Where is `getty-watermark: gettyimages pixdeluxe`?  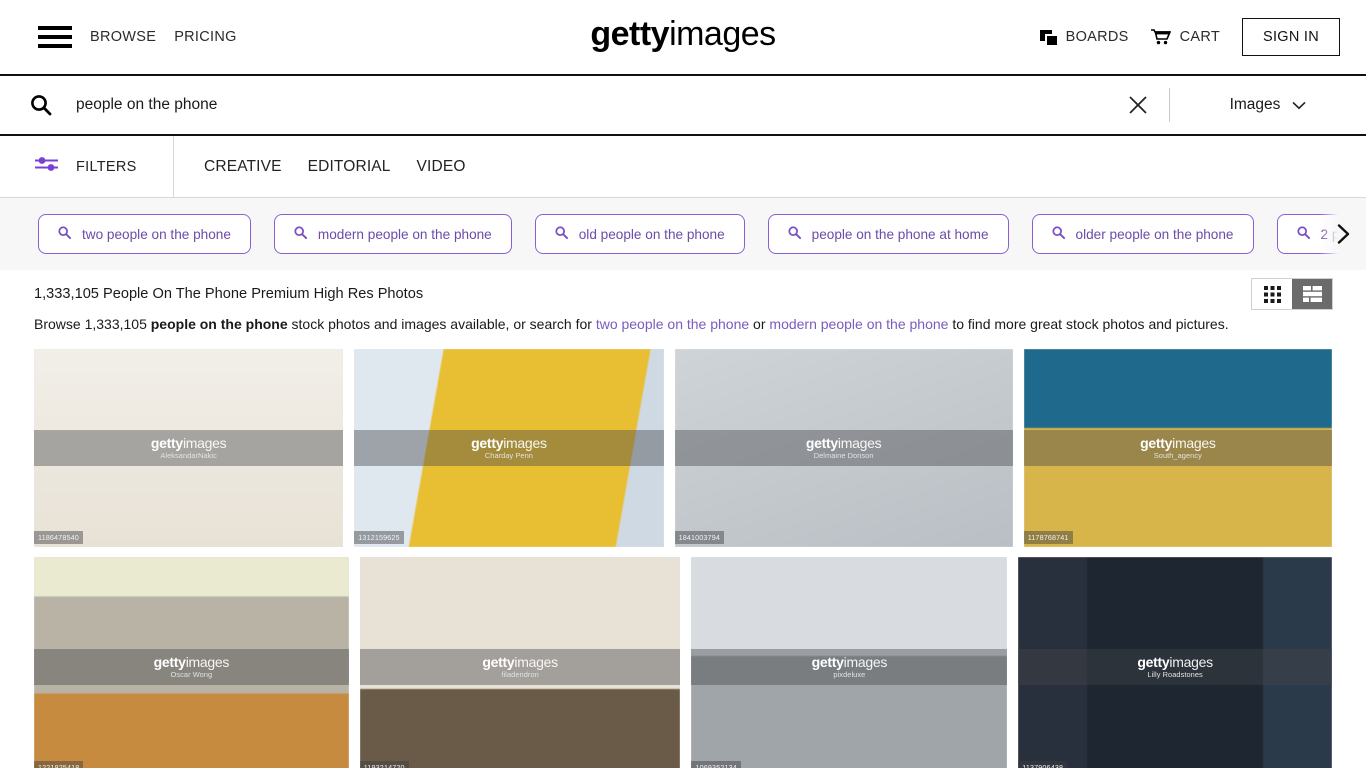
getty-watermark: gettyimages pixdeluxe is located at coordinates (849, 667).